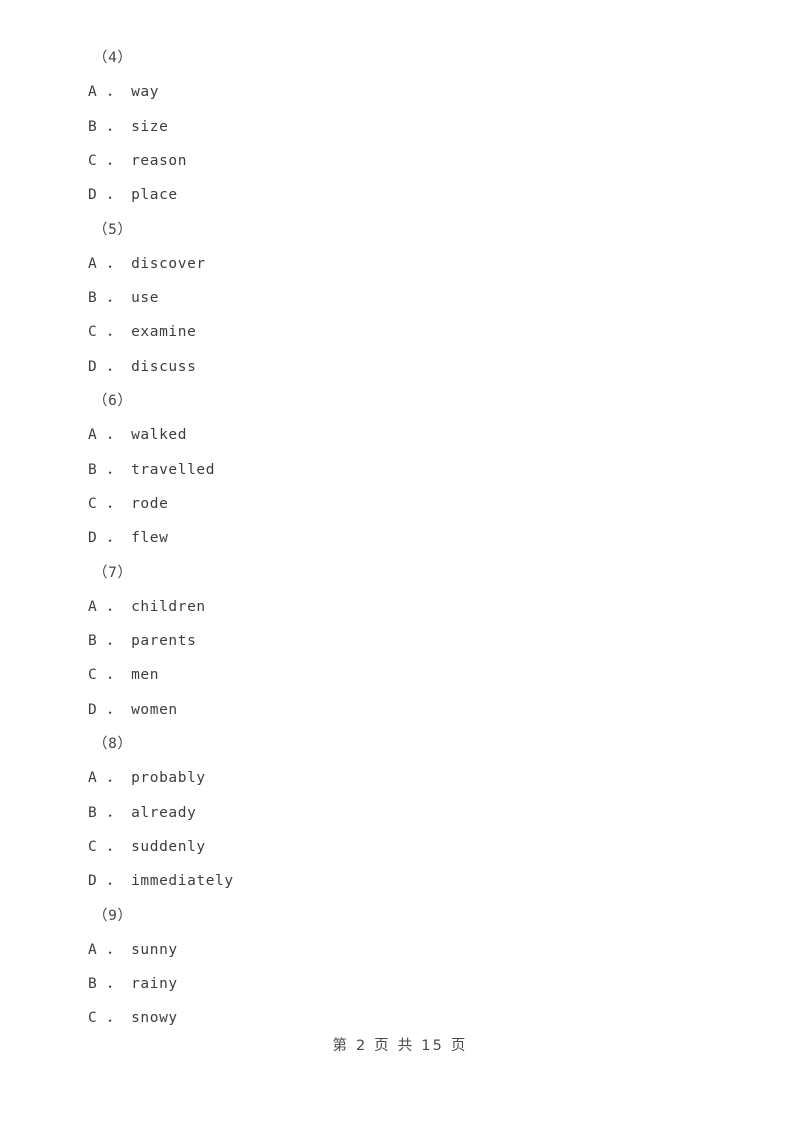  What do you see at coordinates (137, 161) in the screenshot?
I see `answer-option: C ． reason` at bounding box center [137, 161].